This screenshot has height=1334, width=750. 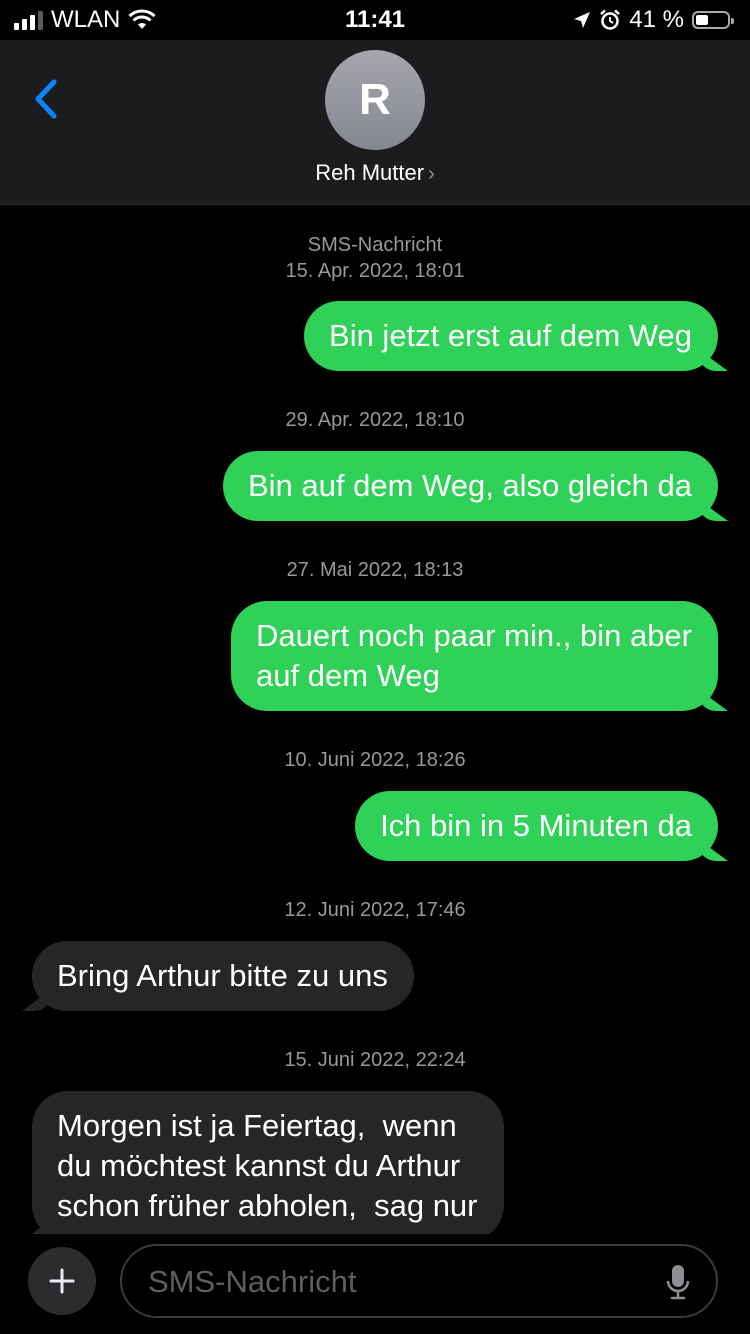 I want to click on apps-plus-button, so click(x=62, y=1281).